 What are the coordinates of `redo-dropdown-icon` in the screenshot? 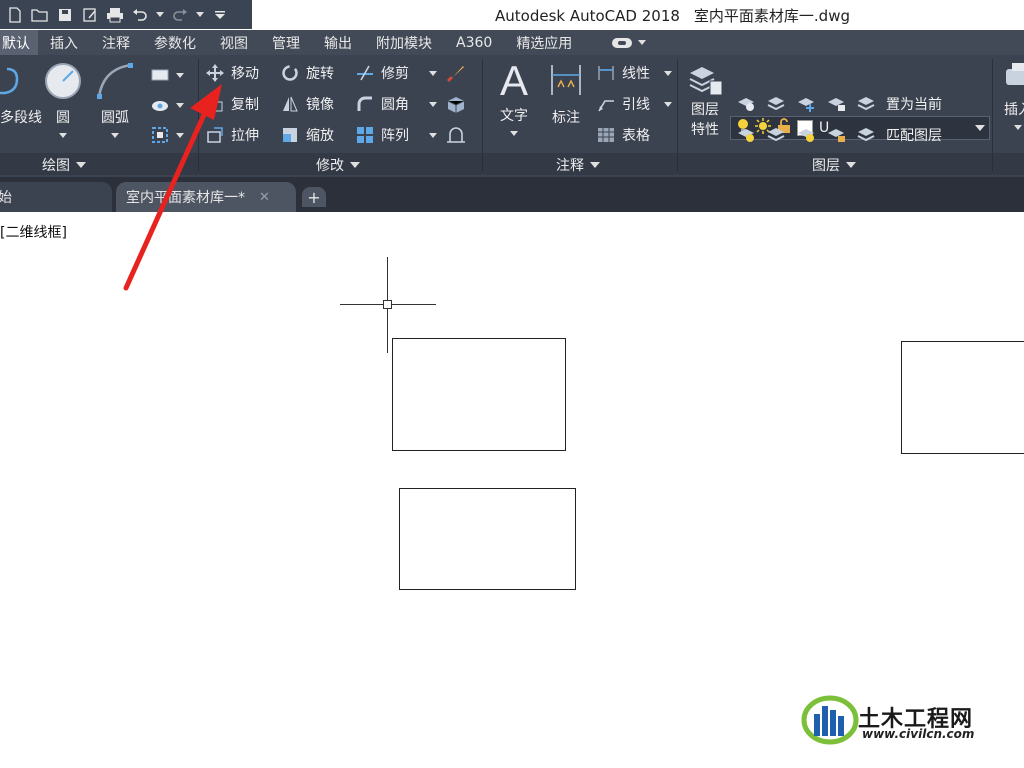 It's located at (200, 15).